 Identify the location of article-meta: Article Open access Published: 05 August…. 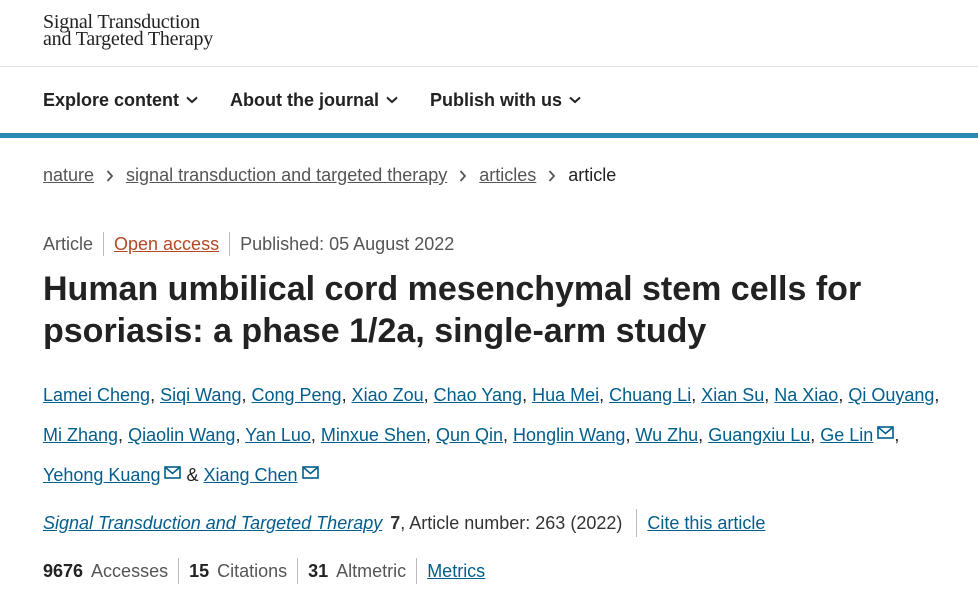
(248, 244).